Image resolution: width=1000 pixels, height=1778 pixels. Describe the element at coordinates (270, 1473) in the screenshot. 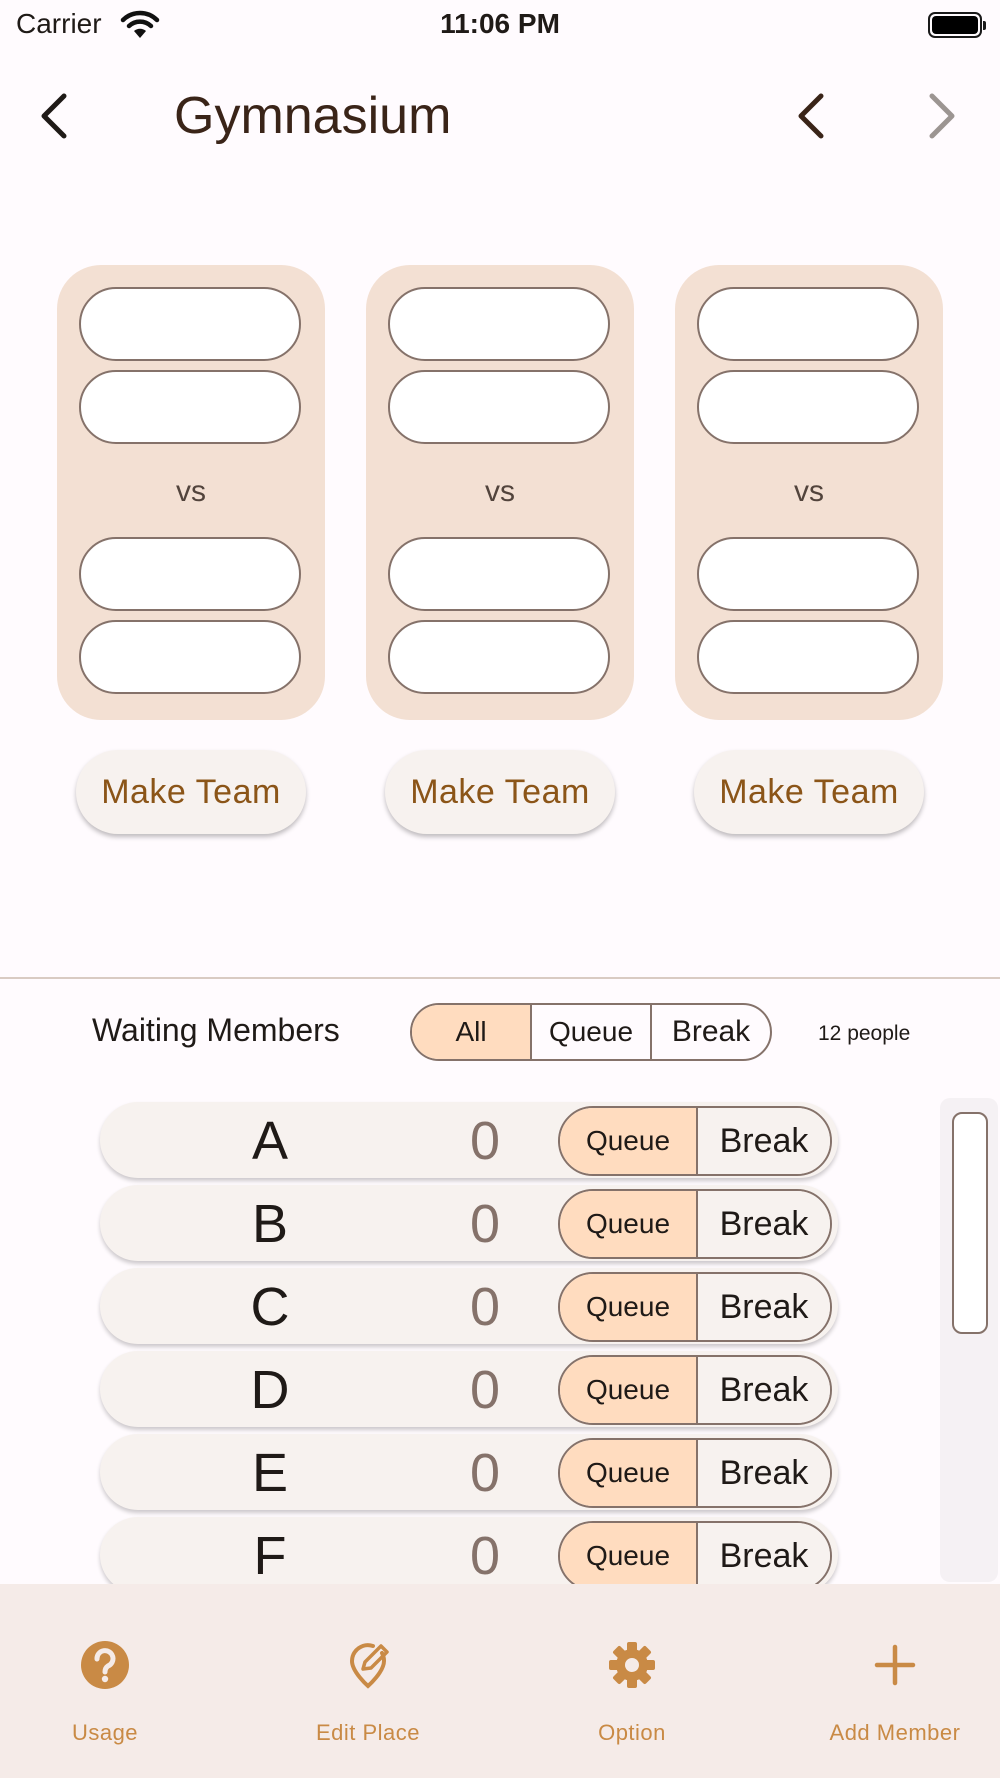

I see `member-name: E` at that location.